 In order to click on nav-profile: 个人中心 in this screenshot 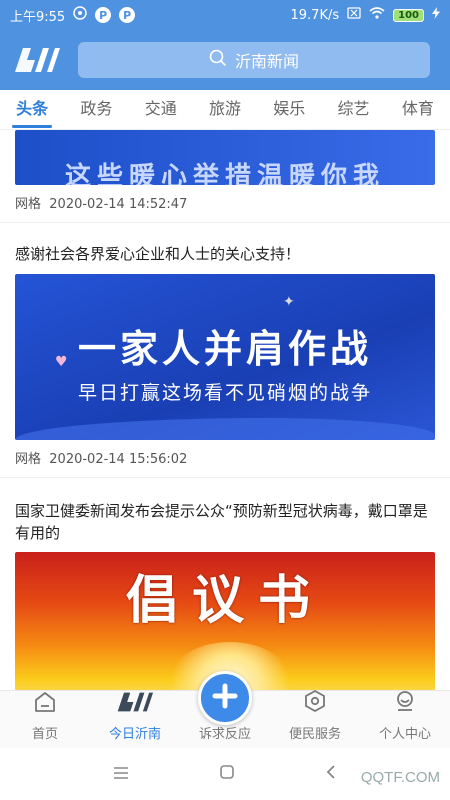, I will do `click(405, 719)`.